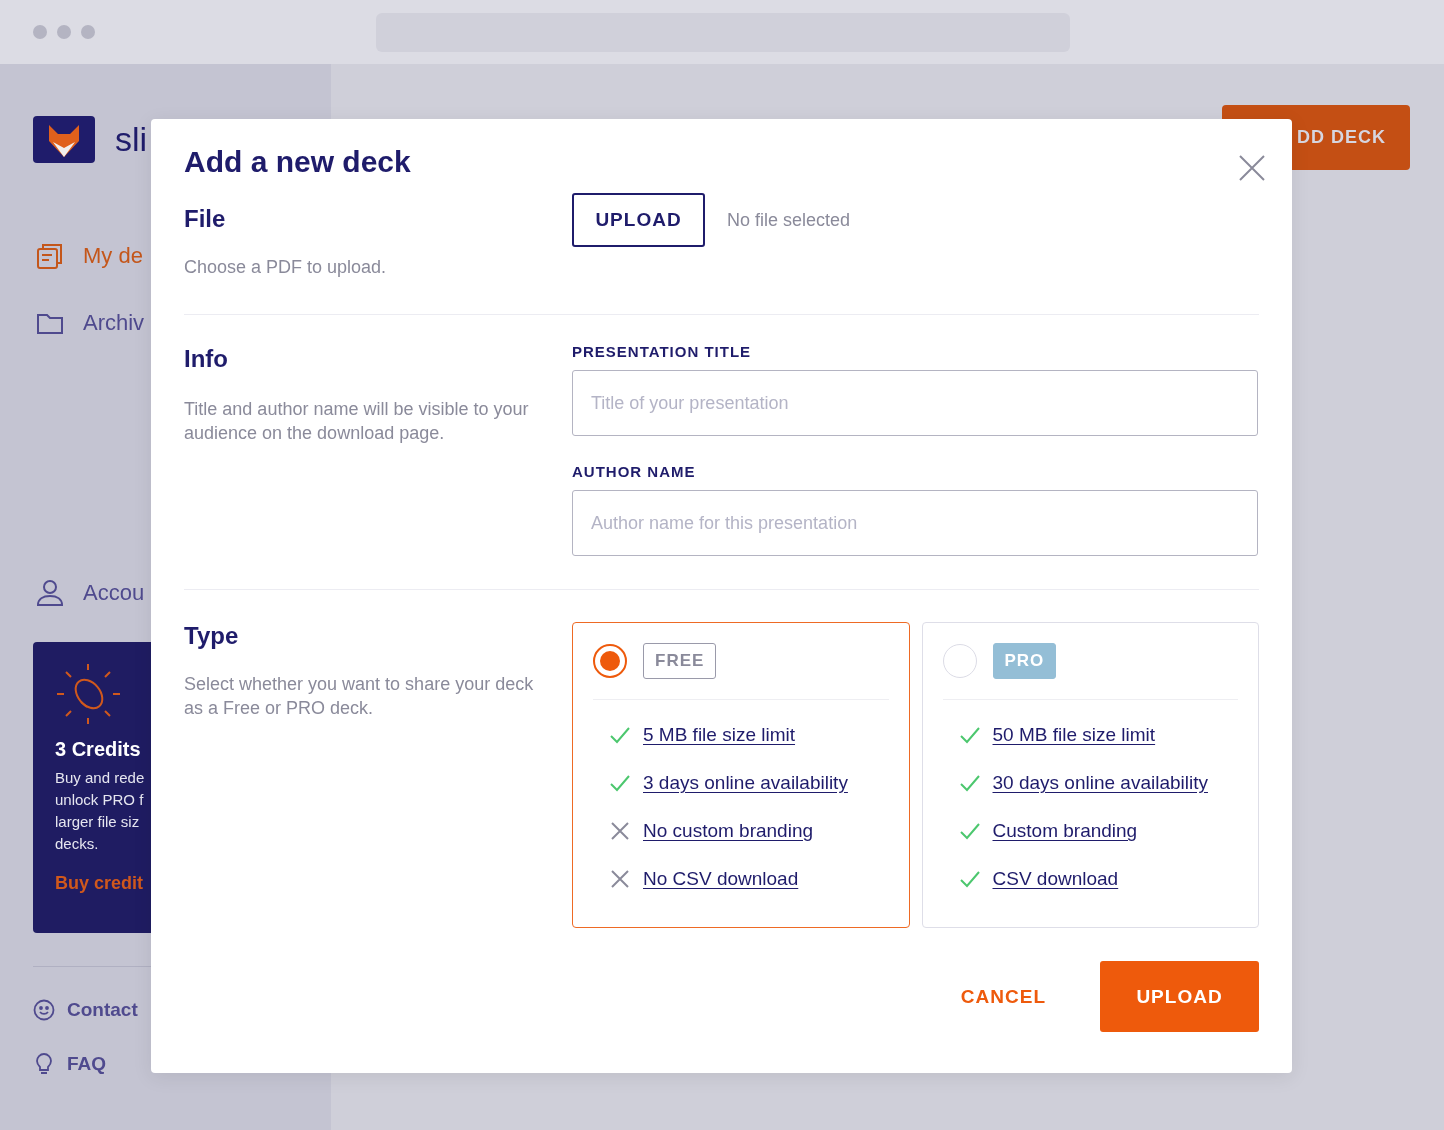 Image resolution: width=1444 pixels, height=1130 pixels. Describe the element at coordinates (98, 749) in the screenshot. I see `credits-title: 3 Credits` at that location.